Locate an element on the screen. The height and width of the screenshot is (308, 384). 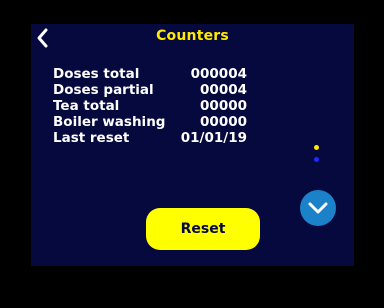
counter-label: Doses partial is located at coordinates (103, 90).